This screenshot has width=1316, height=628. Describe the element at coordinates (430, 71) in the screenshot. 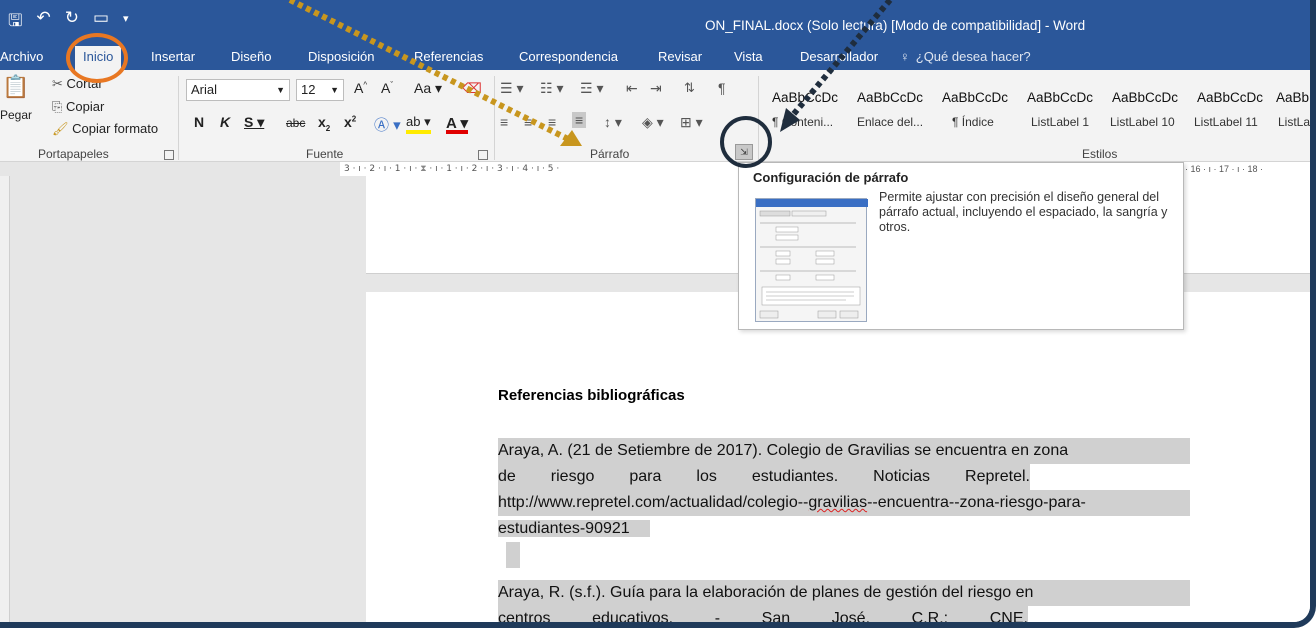

I see `gold-dotted-arrow` at that location.